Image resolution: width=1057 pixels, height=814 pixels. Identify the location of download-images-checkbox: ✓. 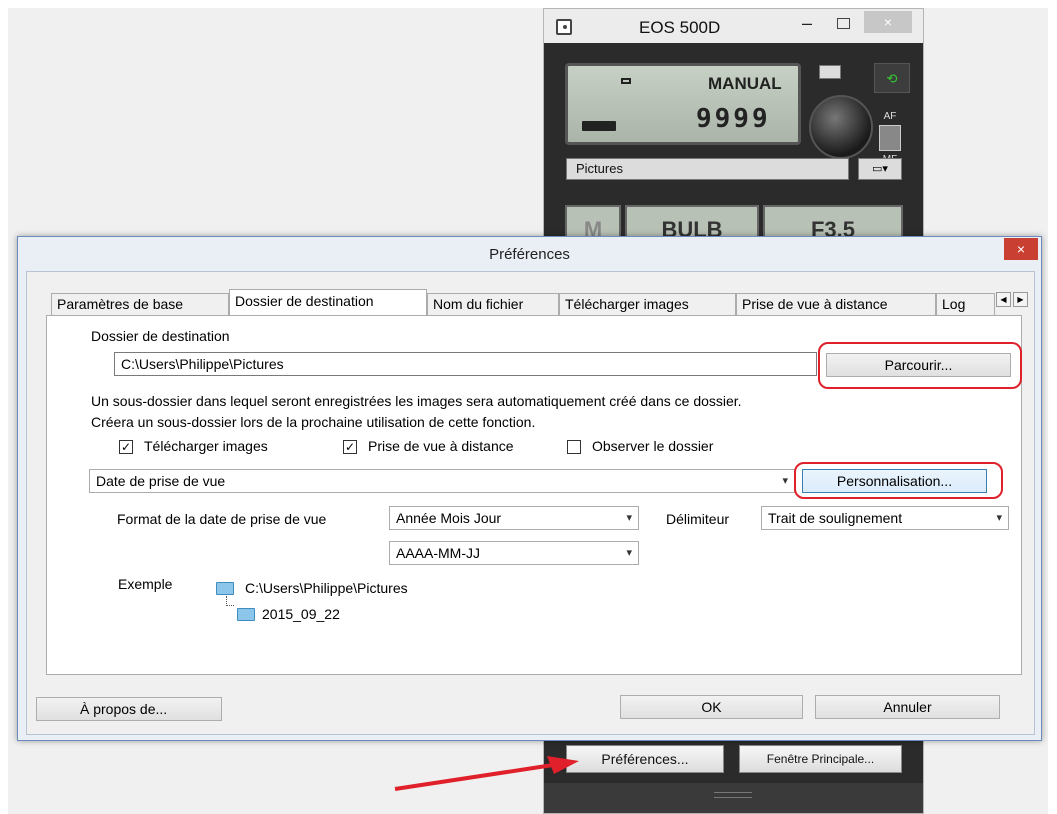
(126, 447).